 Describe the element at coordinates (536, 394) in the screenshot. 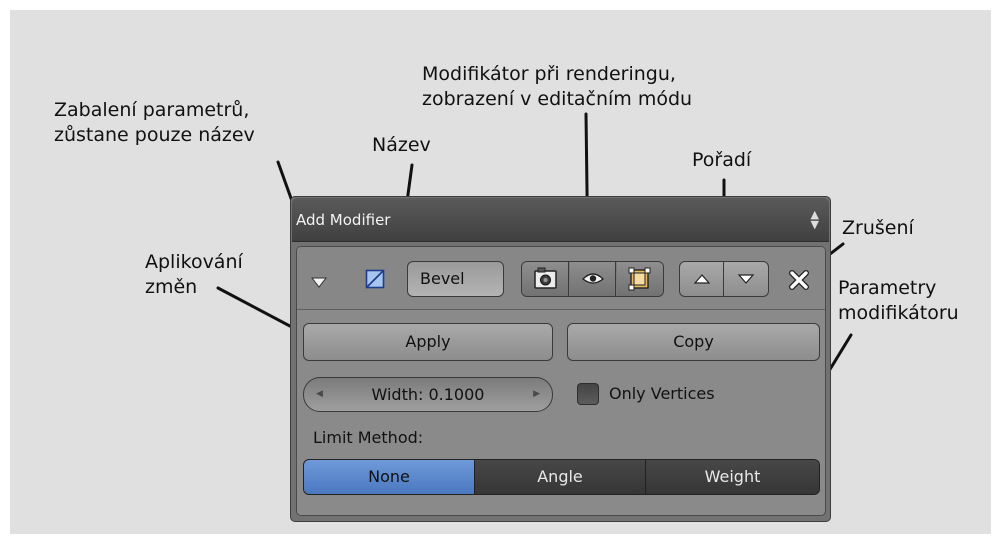

I see `increment-arrow-icon: ▶` at that location.